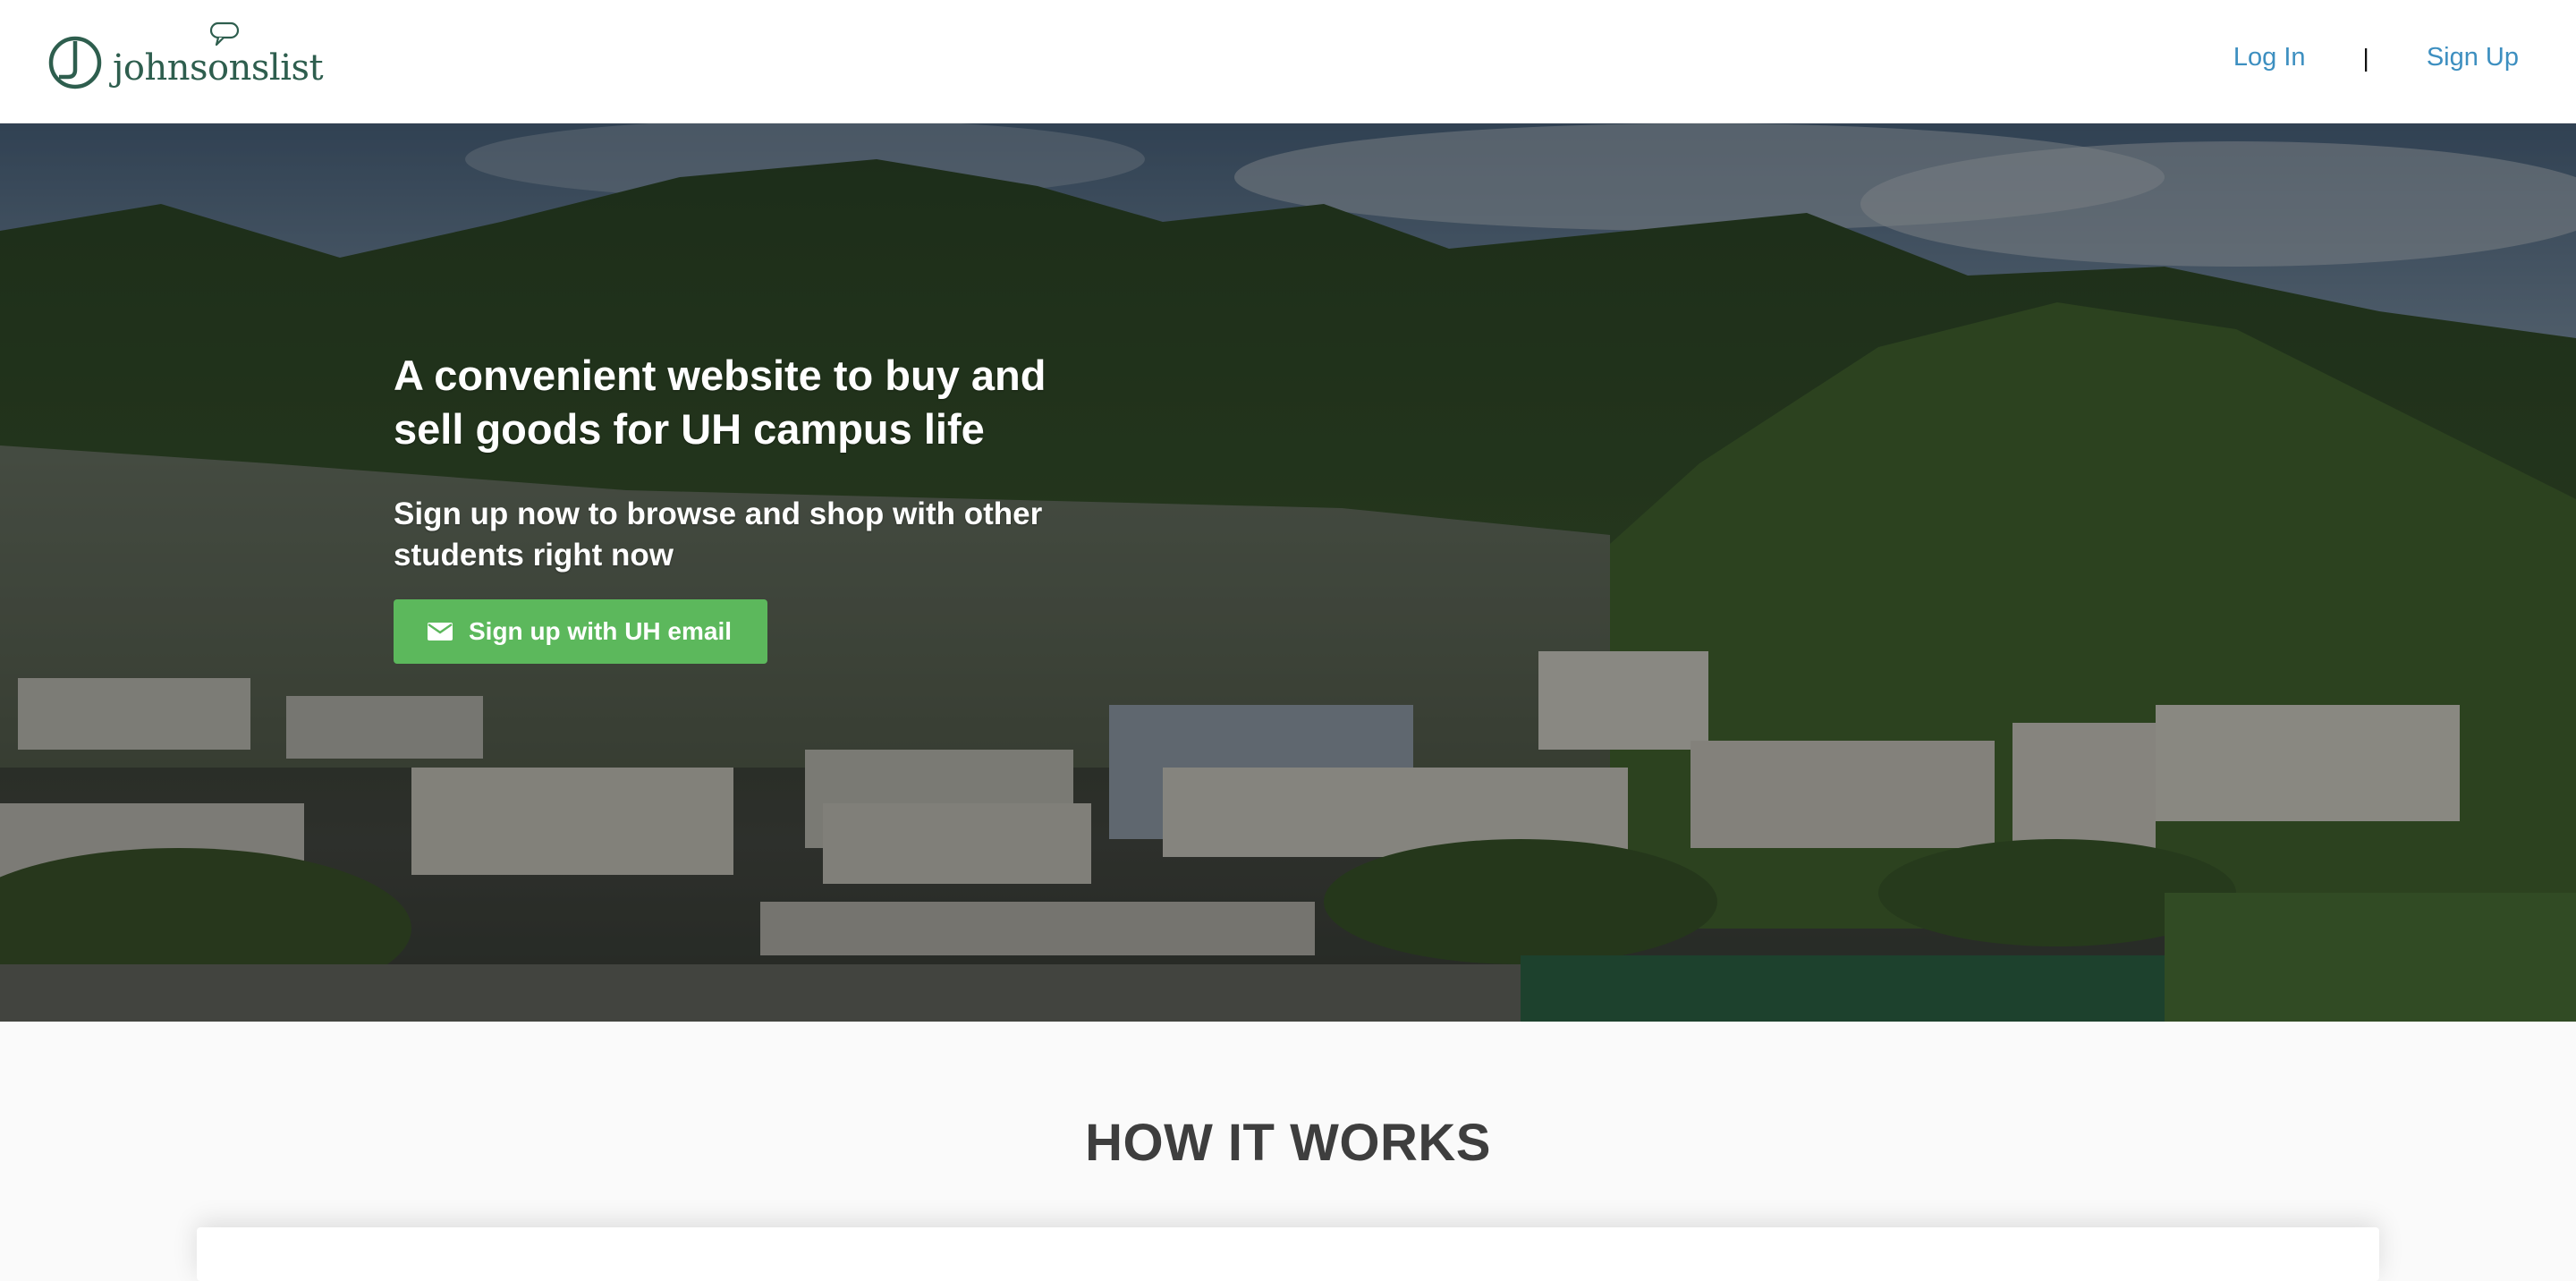 The height and width of the screenshot is (1281, 2576). What do you see at coordinates (224, 34) in the screenshot?
I see `speech-bubble-icon` at bounding box center [224, 34].